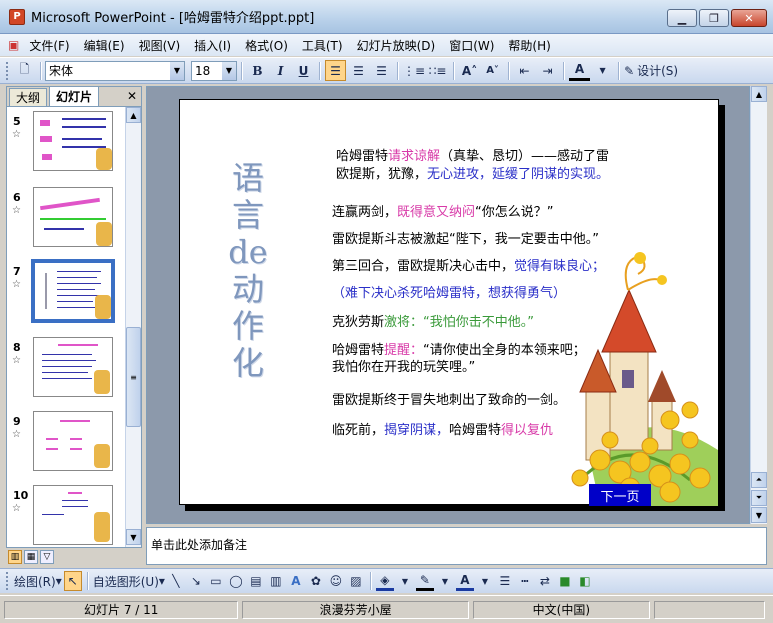 This screenshot has height=623, width=773. What do you see at coordinates (266, 45) in the screenshot?
I see `menu-format: 格式(O)` at bounding box center [266, 45].